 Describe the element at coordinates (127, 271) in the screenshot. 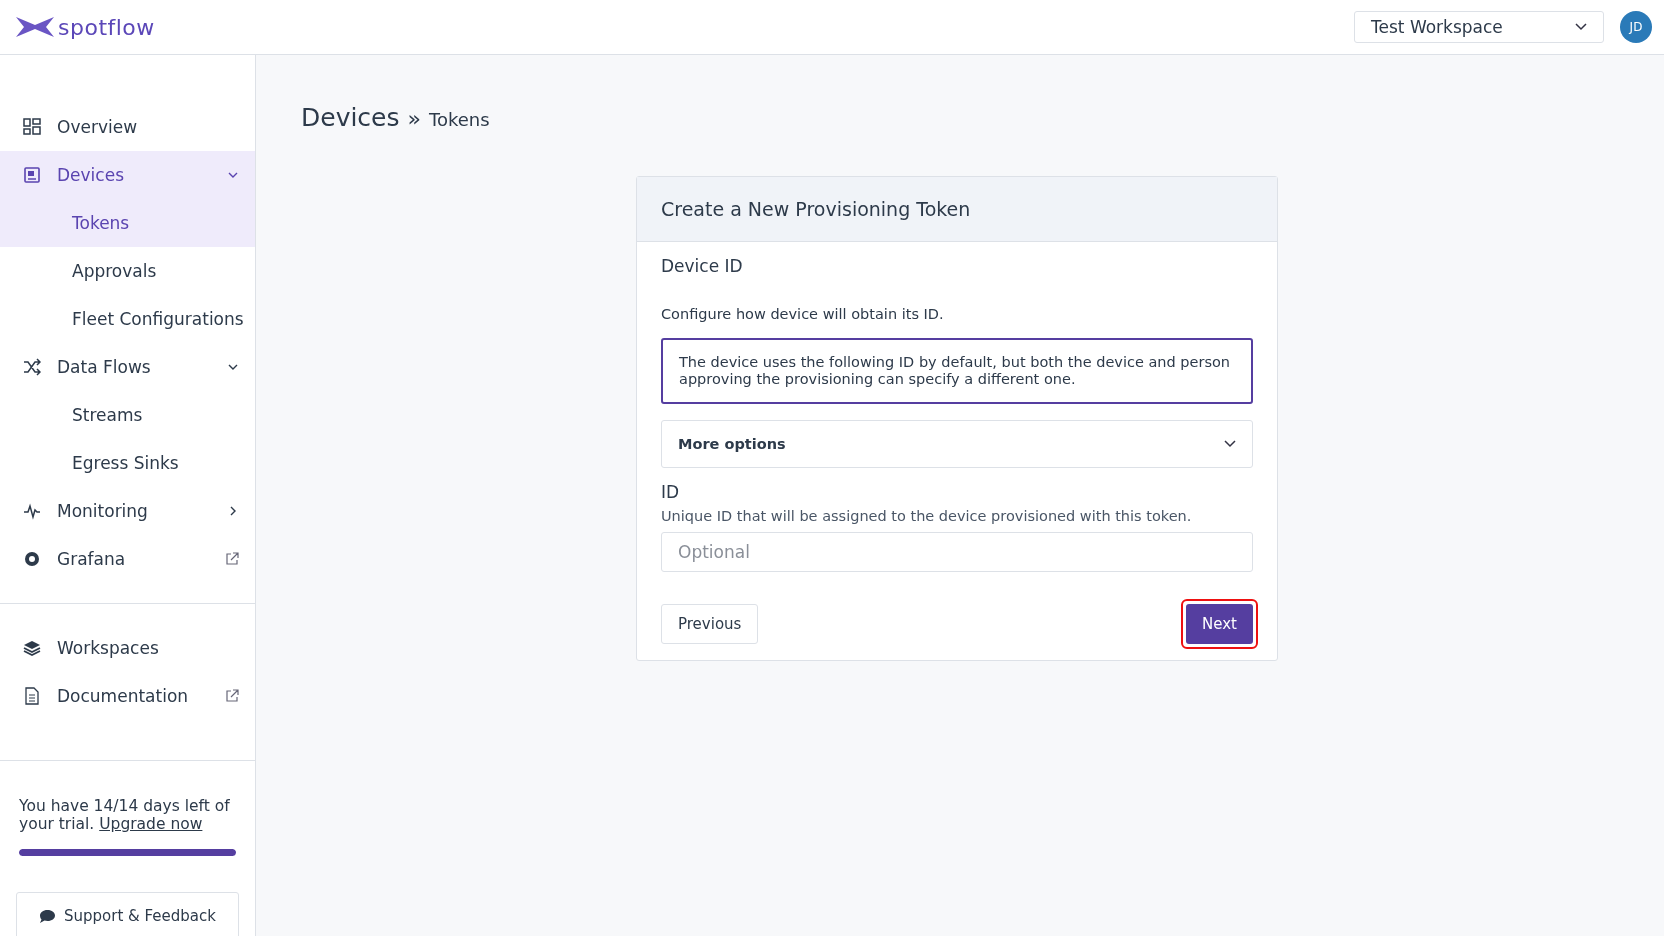

I see `nav-subitem: Approvals` at that location.